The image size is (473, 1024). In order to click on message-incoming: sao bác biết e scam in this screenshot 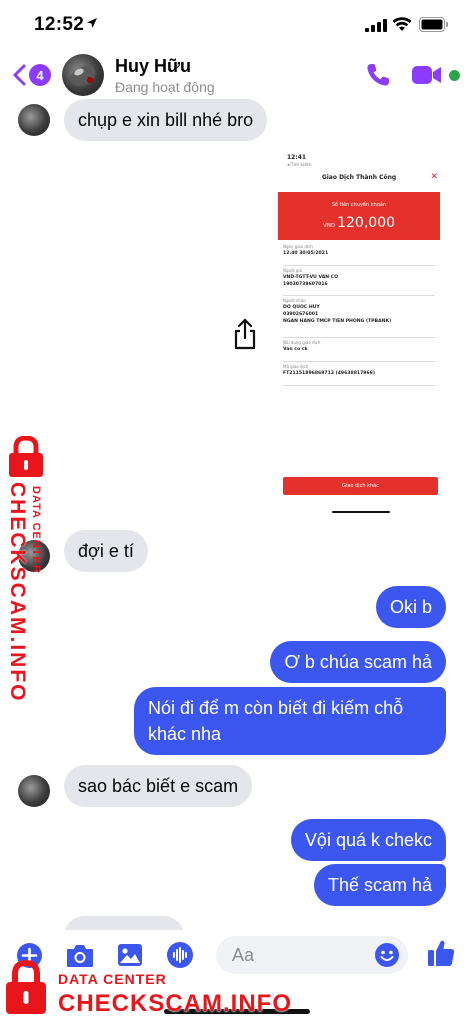, I will do `click(158, 786)`.